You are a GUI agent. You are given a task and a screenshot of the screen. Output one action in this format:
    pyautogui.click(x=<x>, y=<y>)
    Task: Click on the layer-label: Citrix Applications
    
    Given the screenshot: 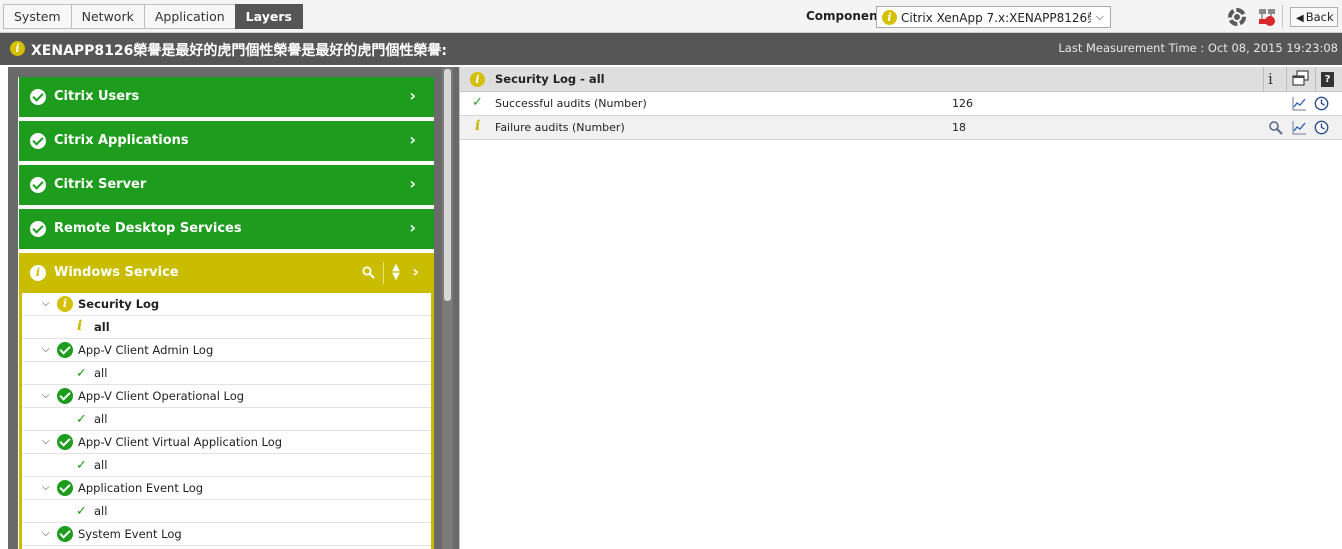 What is the action you would take?
    pyautogui.click(x=121, y=140)
    